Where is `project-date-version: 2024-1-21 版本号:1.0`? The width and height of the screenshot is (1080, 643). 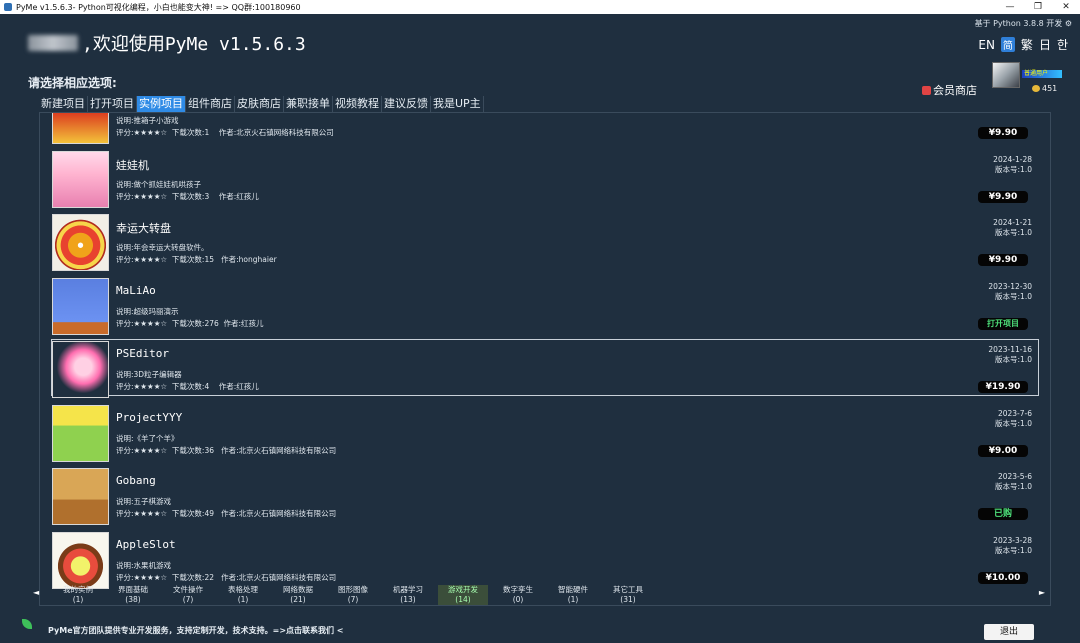
project-date-version: 2024-1-21 版本号:1.0 is located at coordinates (1012, 228).